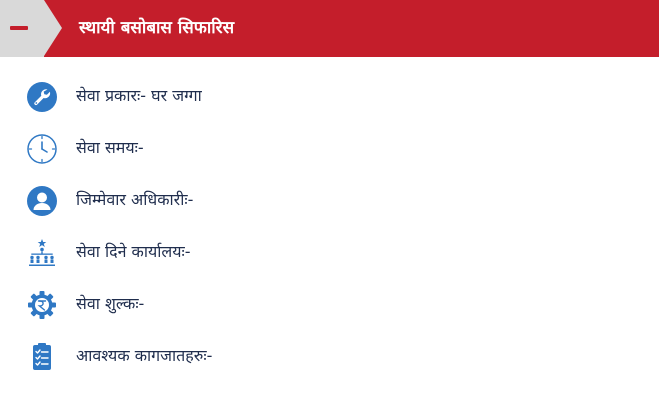  What do you see at coordinates (144, 355) in the screenshot?
I see `list-item-label: आवश्यक कागजातहरुः-` at bounding box center [144, 355].